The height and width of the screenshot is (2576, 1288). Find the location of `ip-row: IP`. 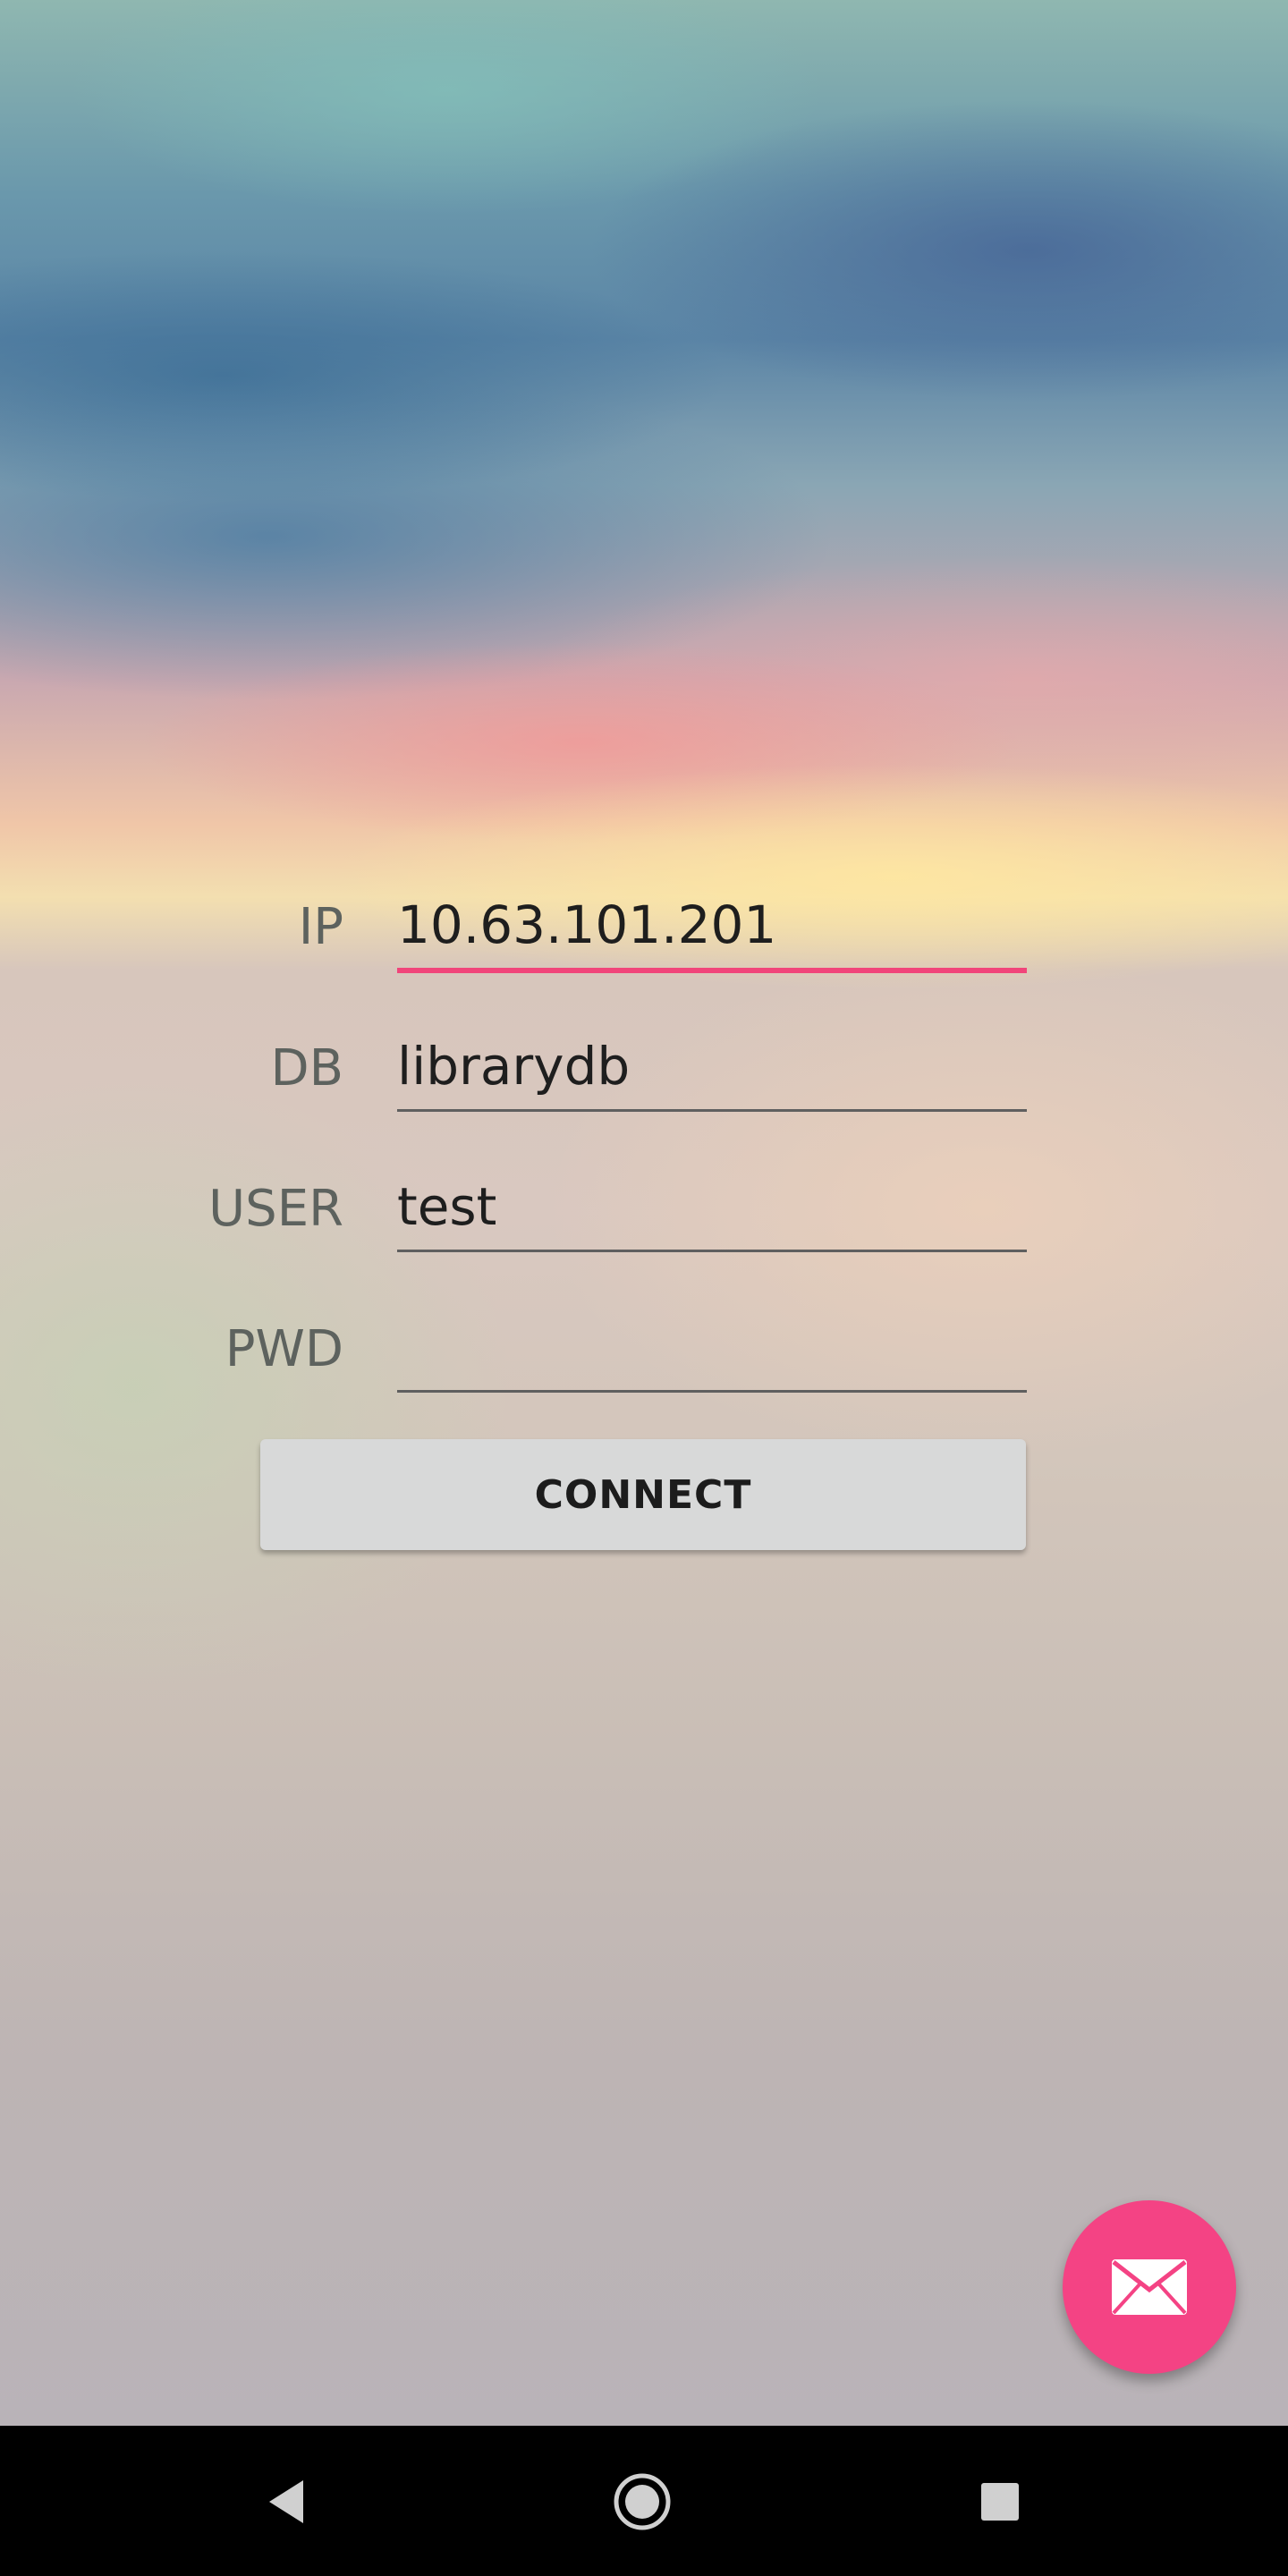

ip-row: IP is located at coordinates (621, 923).